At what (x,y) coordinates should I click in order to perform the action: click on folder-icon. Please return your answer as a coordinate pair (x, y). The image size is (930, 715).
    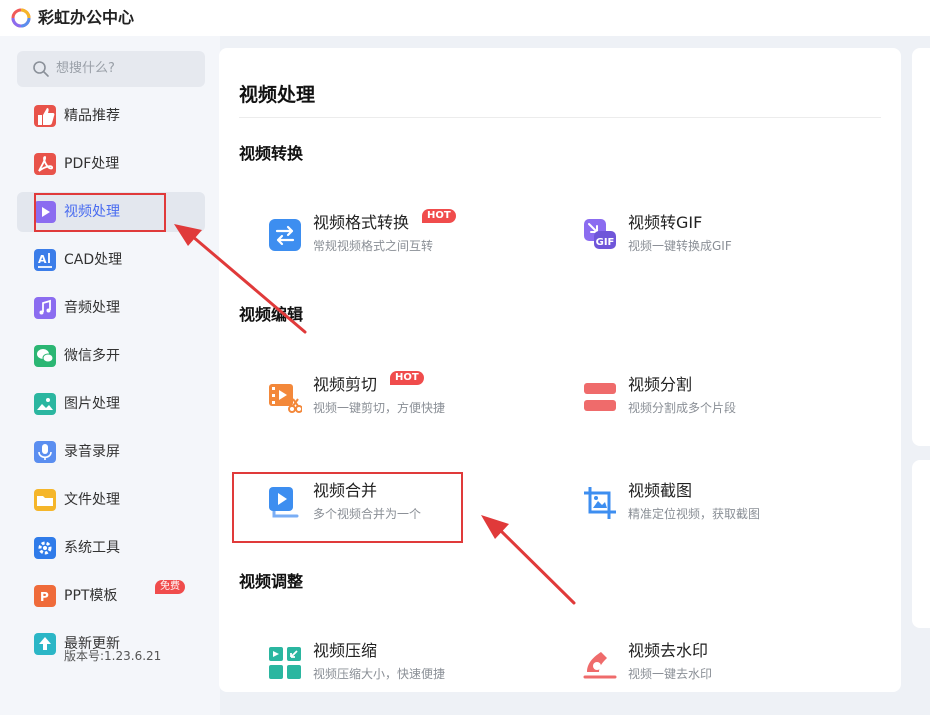
    Looking at the image, I should click on (45, 500).